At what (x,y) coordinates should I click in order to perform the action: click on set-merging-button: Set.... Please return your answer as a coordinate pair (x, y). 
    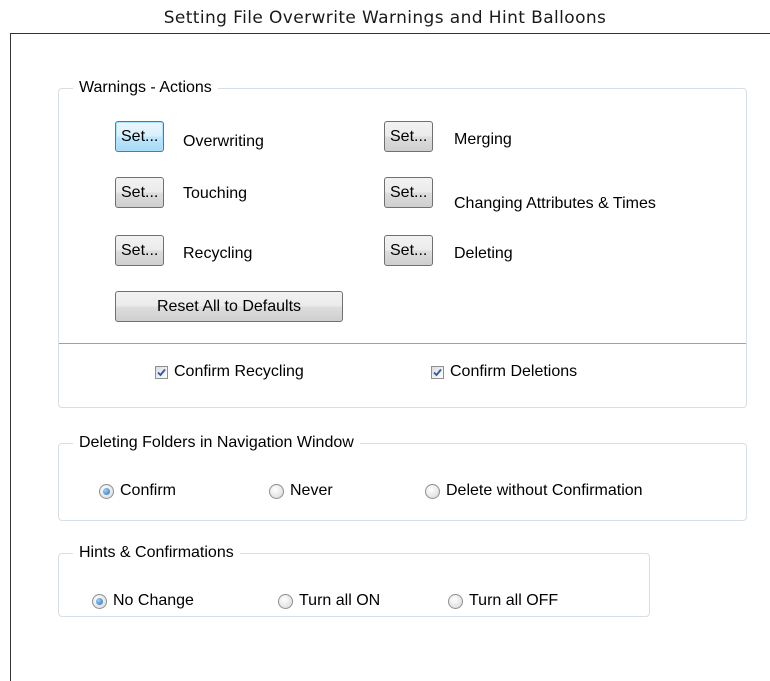
    Looking at the image, I should click on (409, 136).